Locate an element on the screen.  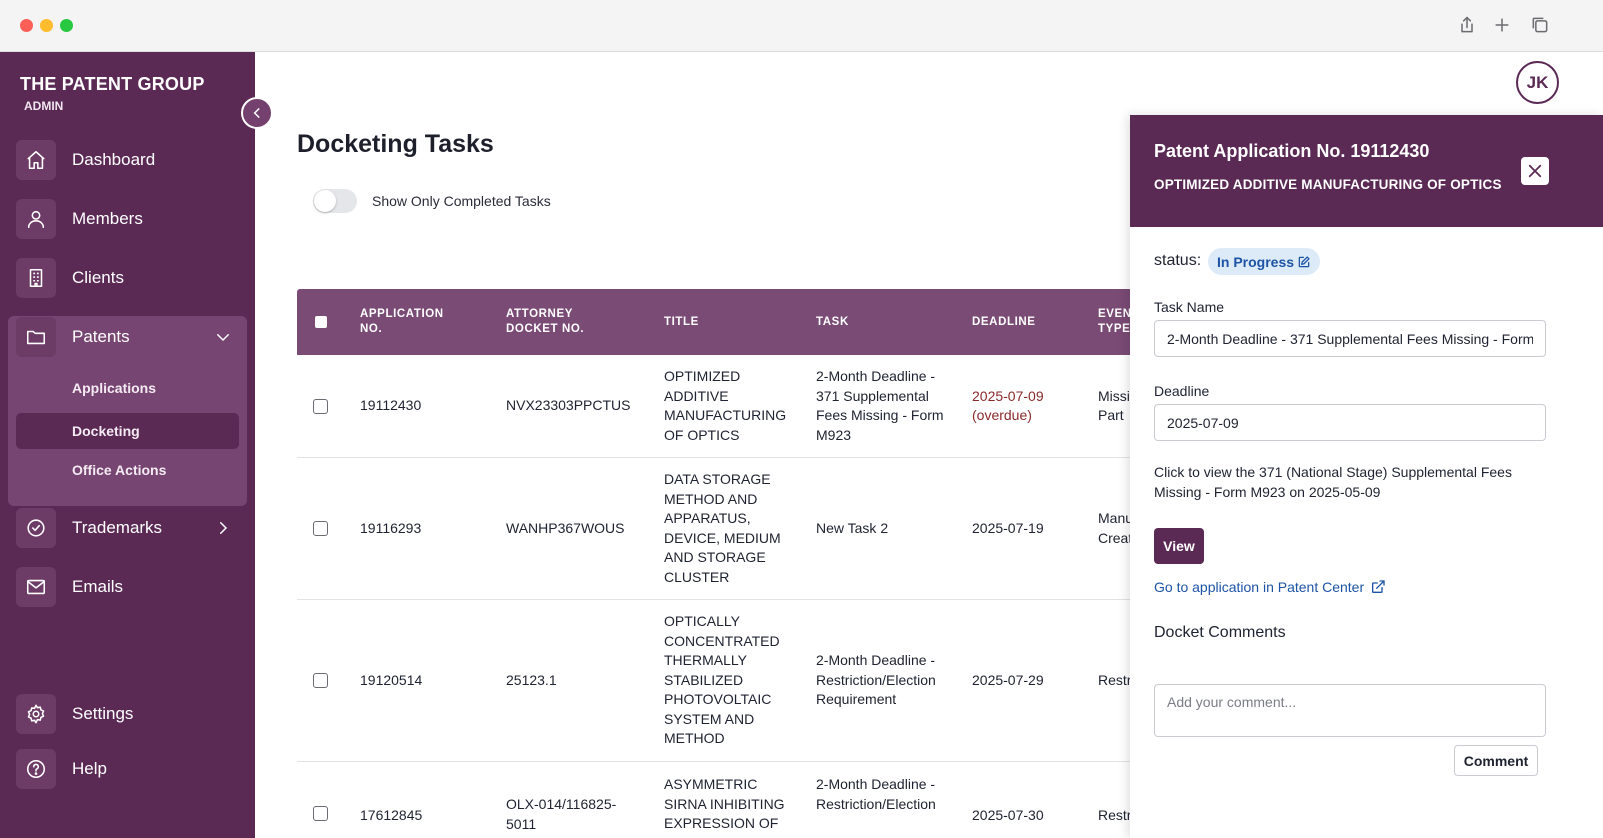
close-panel-button is located at coordinates (1535, 171).